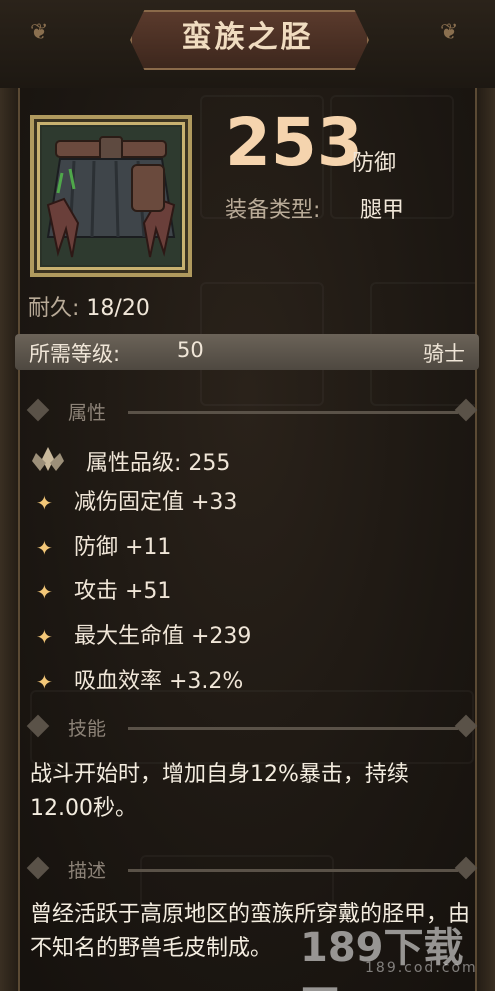 The width and height of the screenshot is (495, 991). What do you see at coordinates (444, 354) in the screenshot?
I see `required-class: 骑士` at bounding box center [444, 354].